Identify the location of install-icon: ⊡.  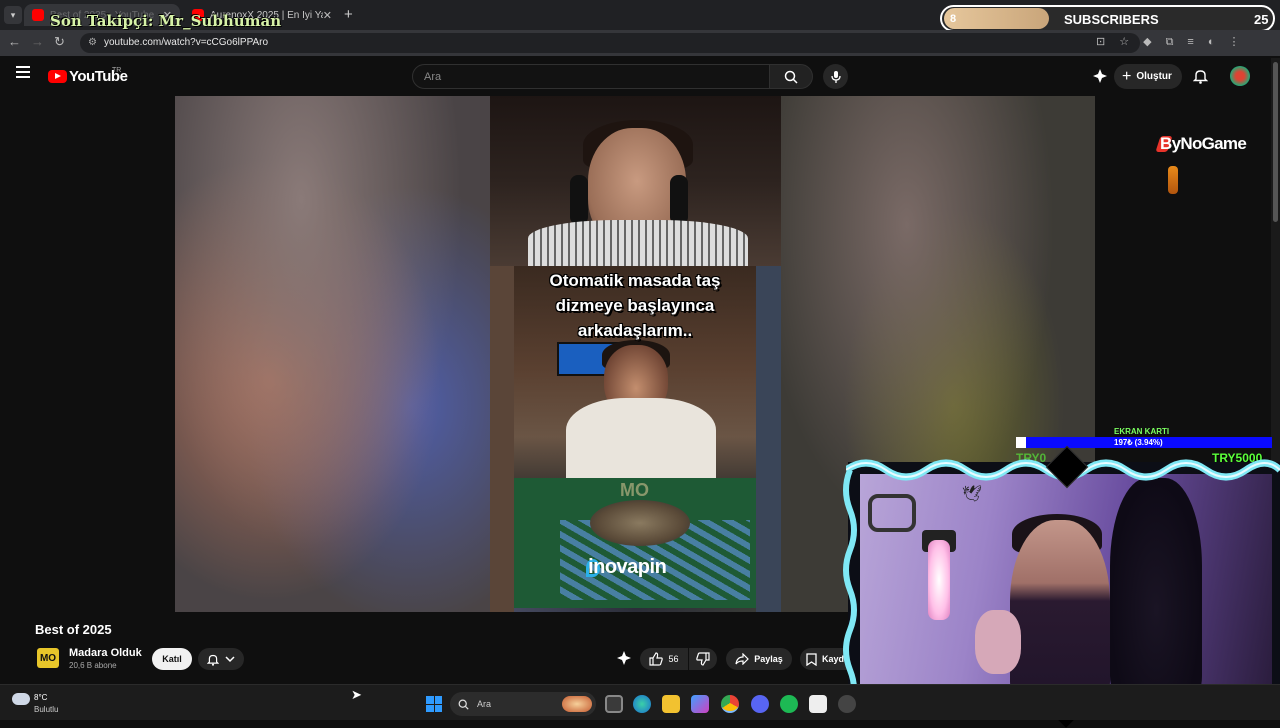
(1108, 42).